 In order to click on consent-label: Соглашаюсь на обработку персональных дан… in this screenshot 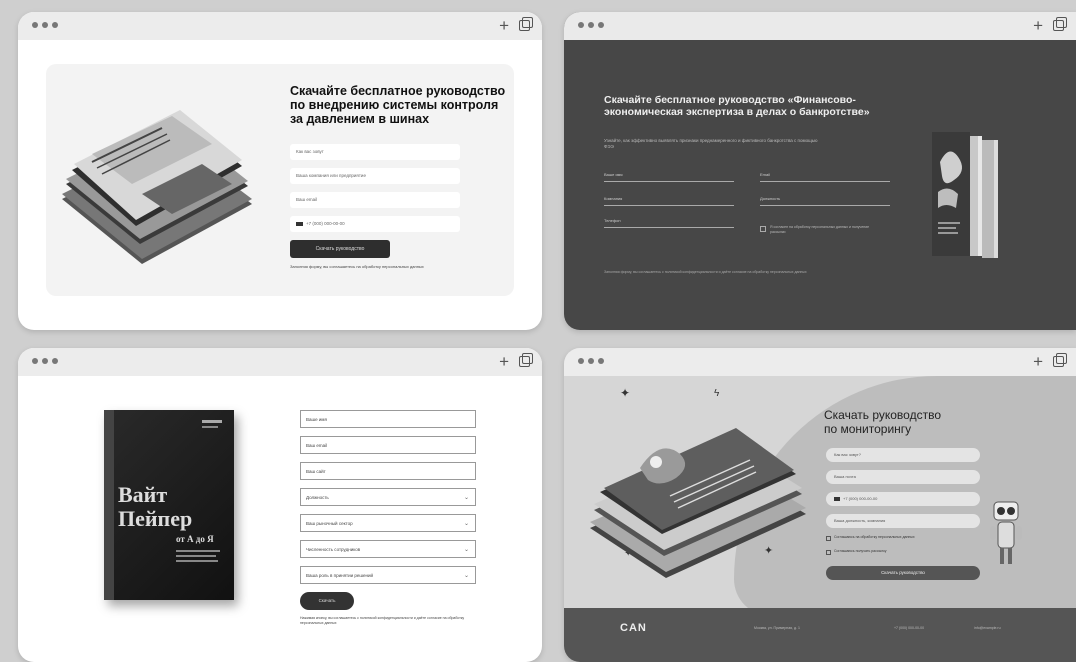, I will do `click(874, 537)`.